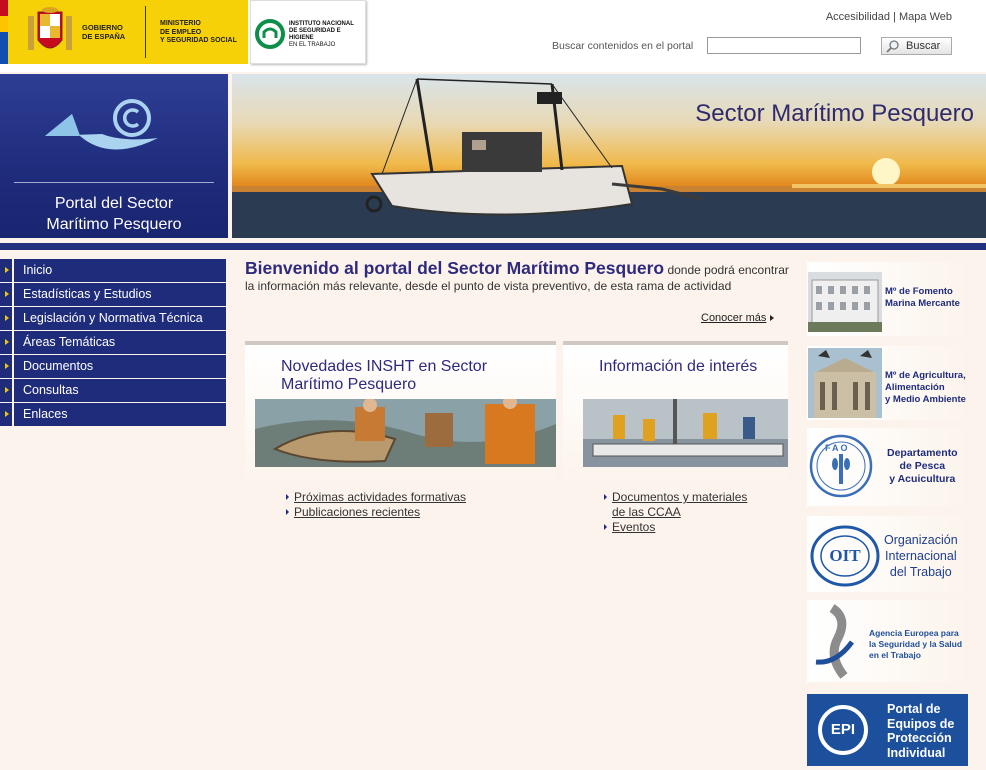  What do you see at coordinates (69, 342) in the screenshot?
I see `sidebar-item-label: Áreas Temáticas` at bounding box center [69, 342].